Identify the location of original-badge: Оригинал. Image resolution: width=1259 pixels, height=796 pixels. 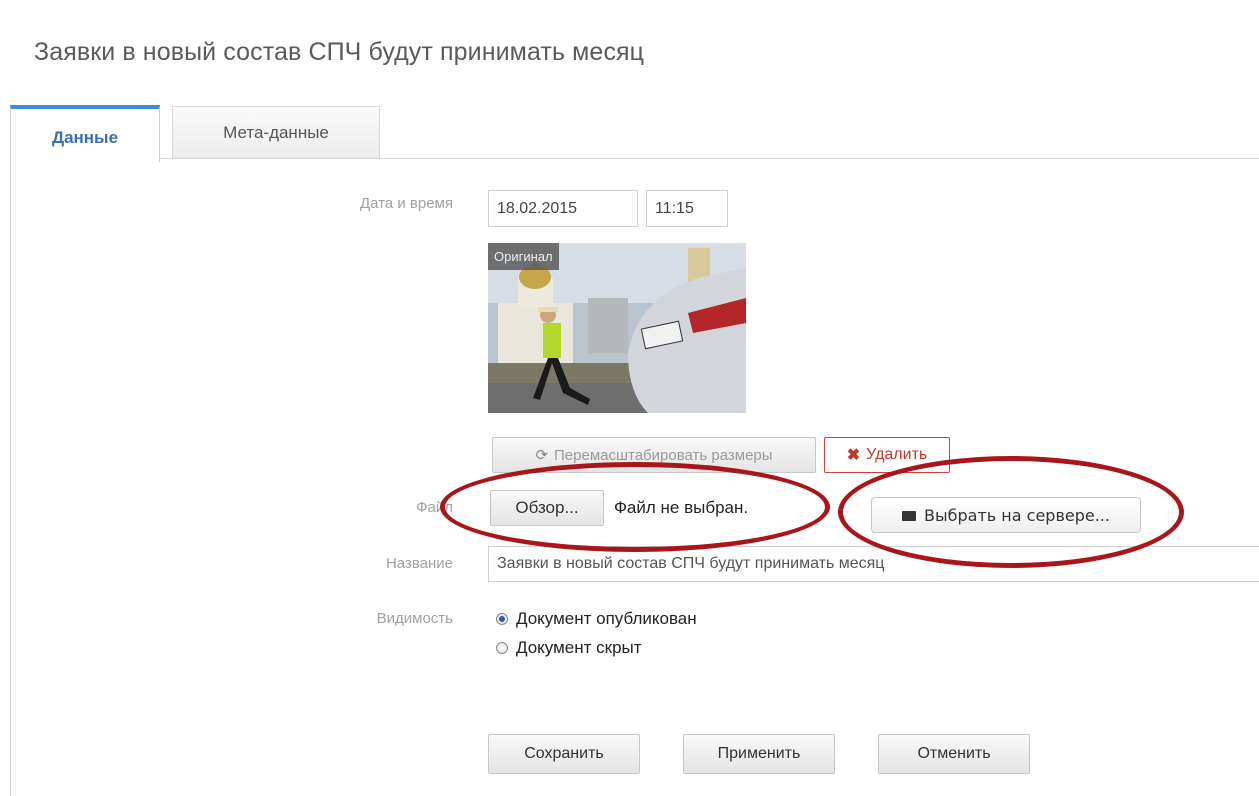
(523, 256).